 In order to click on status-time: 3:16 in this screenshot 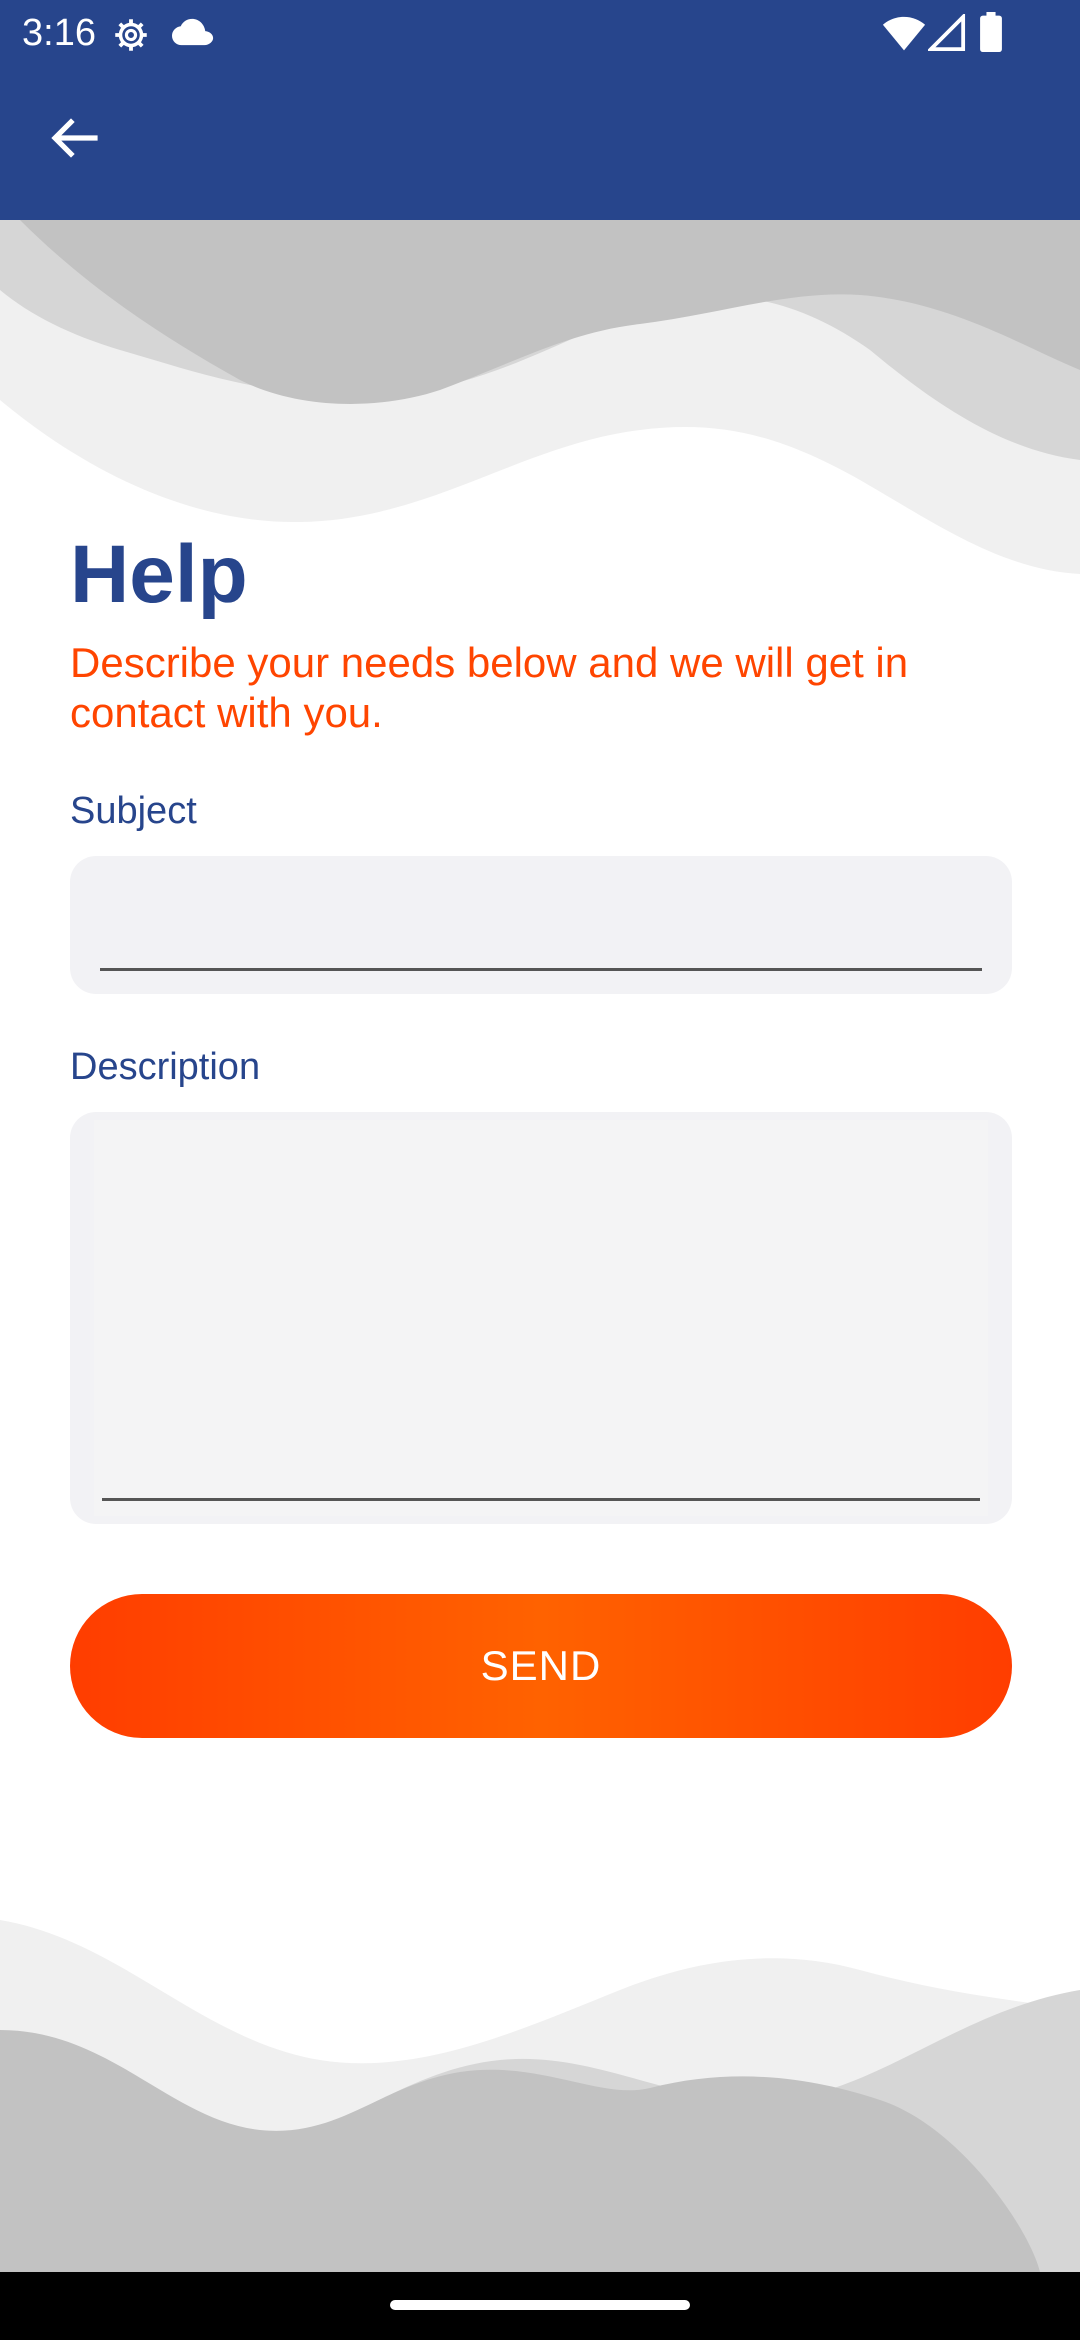, I will do `click(59, 33)`.